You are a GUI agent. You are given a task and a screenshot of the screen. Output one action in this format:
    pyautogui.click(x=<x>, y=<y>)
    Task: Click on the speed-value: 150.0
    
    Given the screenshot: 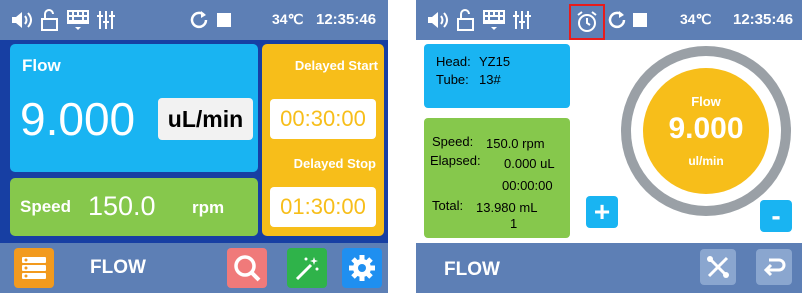 What is the action you would take?
    pyautogui.click(x=122, y=206)
    